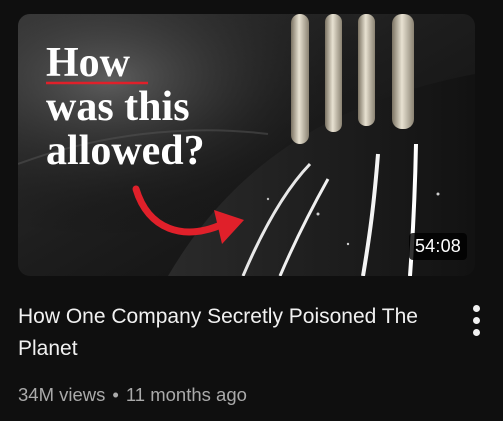 This screenshot has width=503, height=421. I want to click on upload-age: 11 months ago, so click(186, 394).